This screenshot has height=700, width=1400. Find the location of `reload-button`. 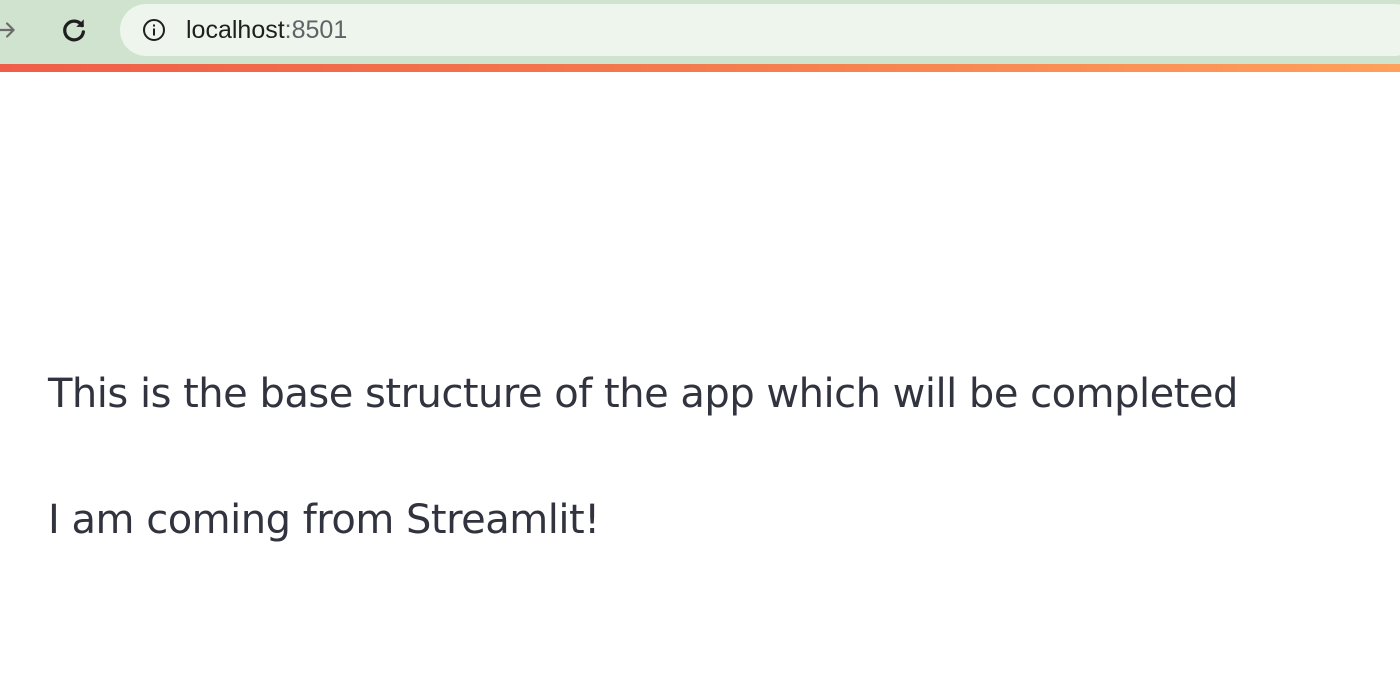

reload-button is located at coordinates (74, 30).